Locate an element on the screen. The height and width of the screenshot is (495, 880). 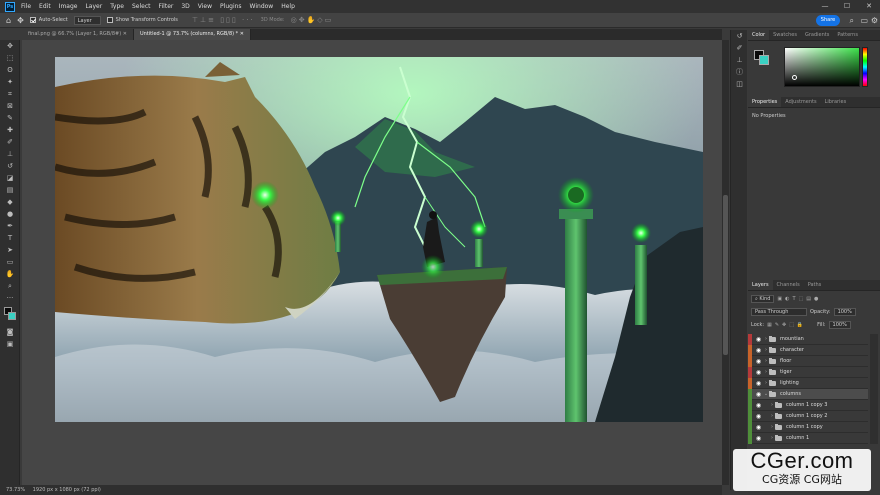
3d-mode-icons: ◎✥✋◇▭ is located at coordinates (312, 20).